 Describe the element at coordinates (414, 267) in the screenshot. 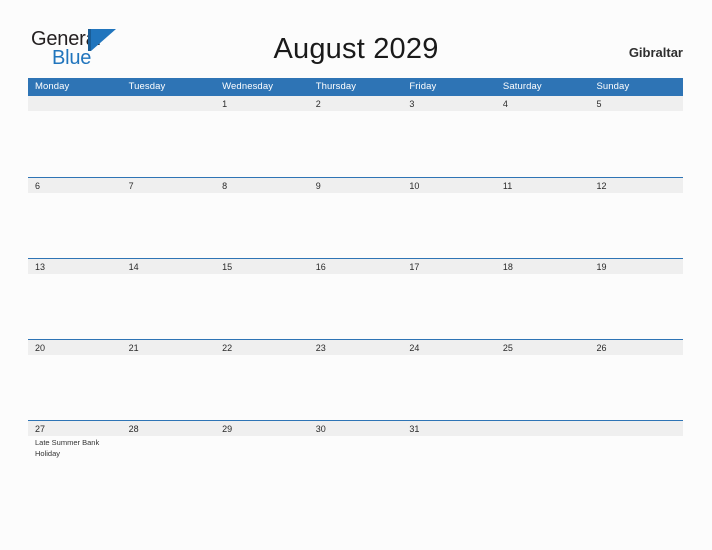

I see `day-number: 17` at that location.